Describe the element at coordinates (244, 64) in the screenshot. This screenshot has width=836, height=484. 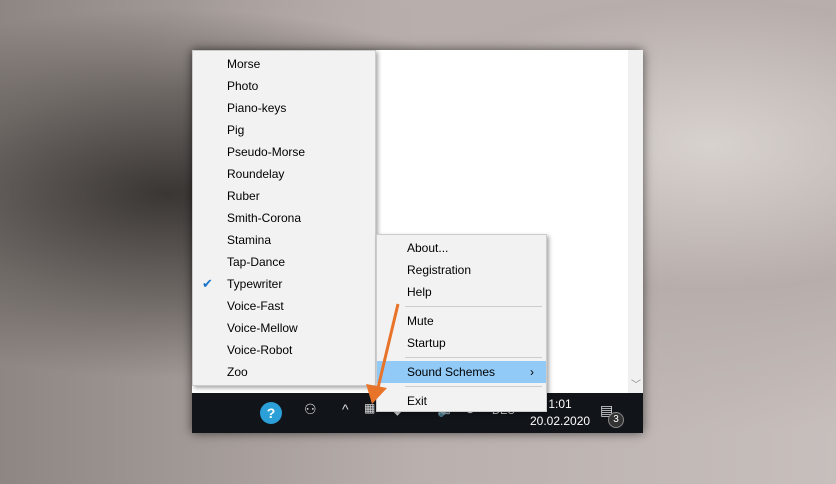
I see `scheme-label: Morse` at that location.